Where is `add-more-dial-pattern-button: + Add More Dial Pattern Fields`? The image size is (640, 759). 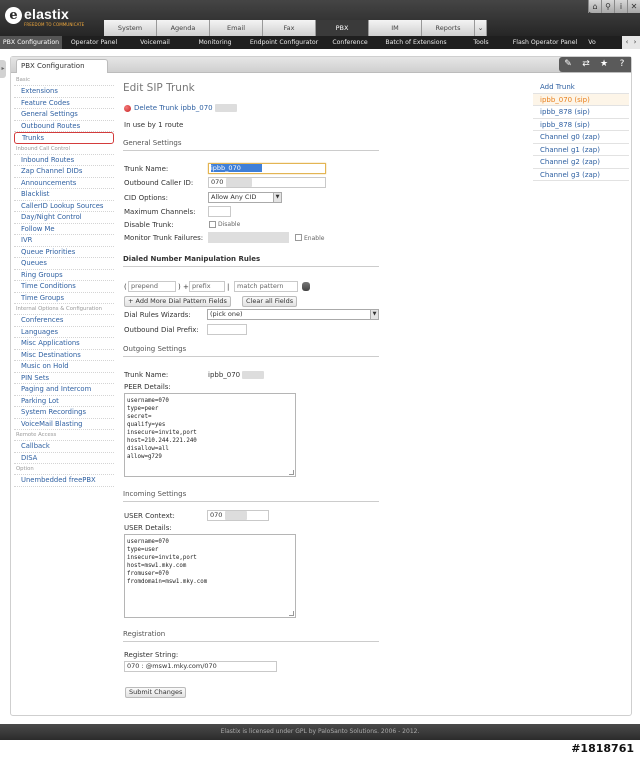 add-more-dial-pattern-button: + Add More Dial Pattern Fields is located at coordinates (177, 301).